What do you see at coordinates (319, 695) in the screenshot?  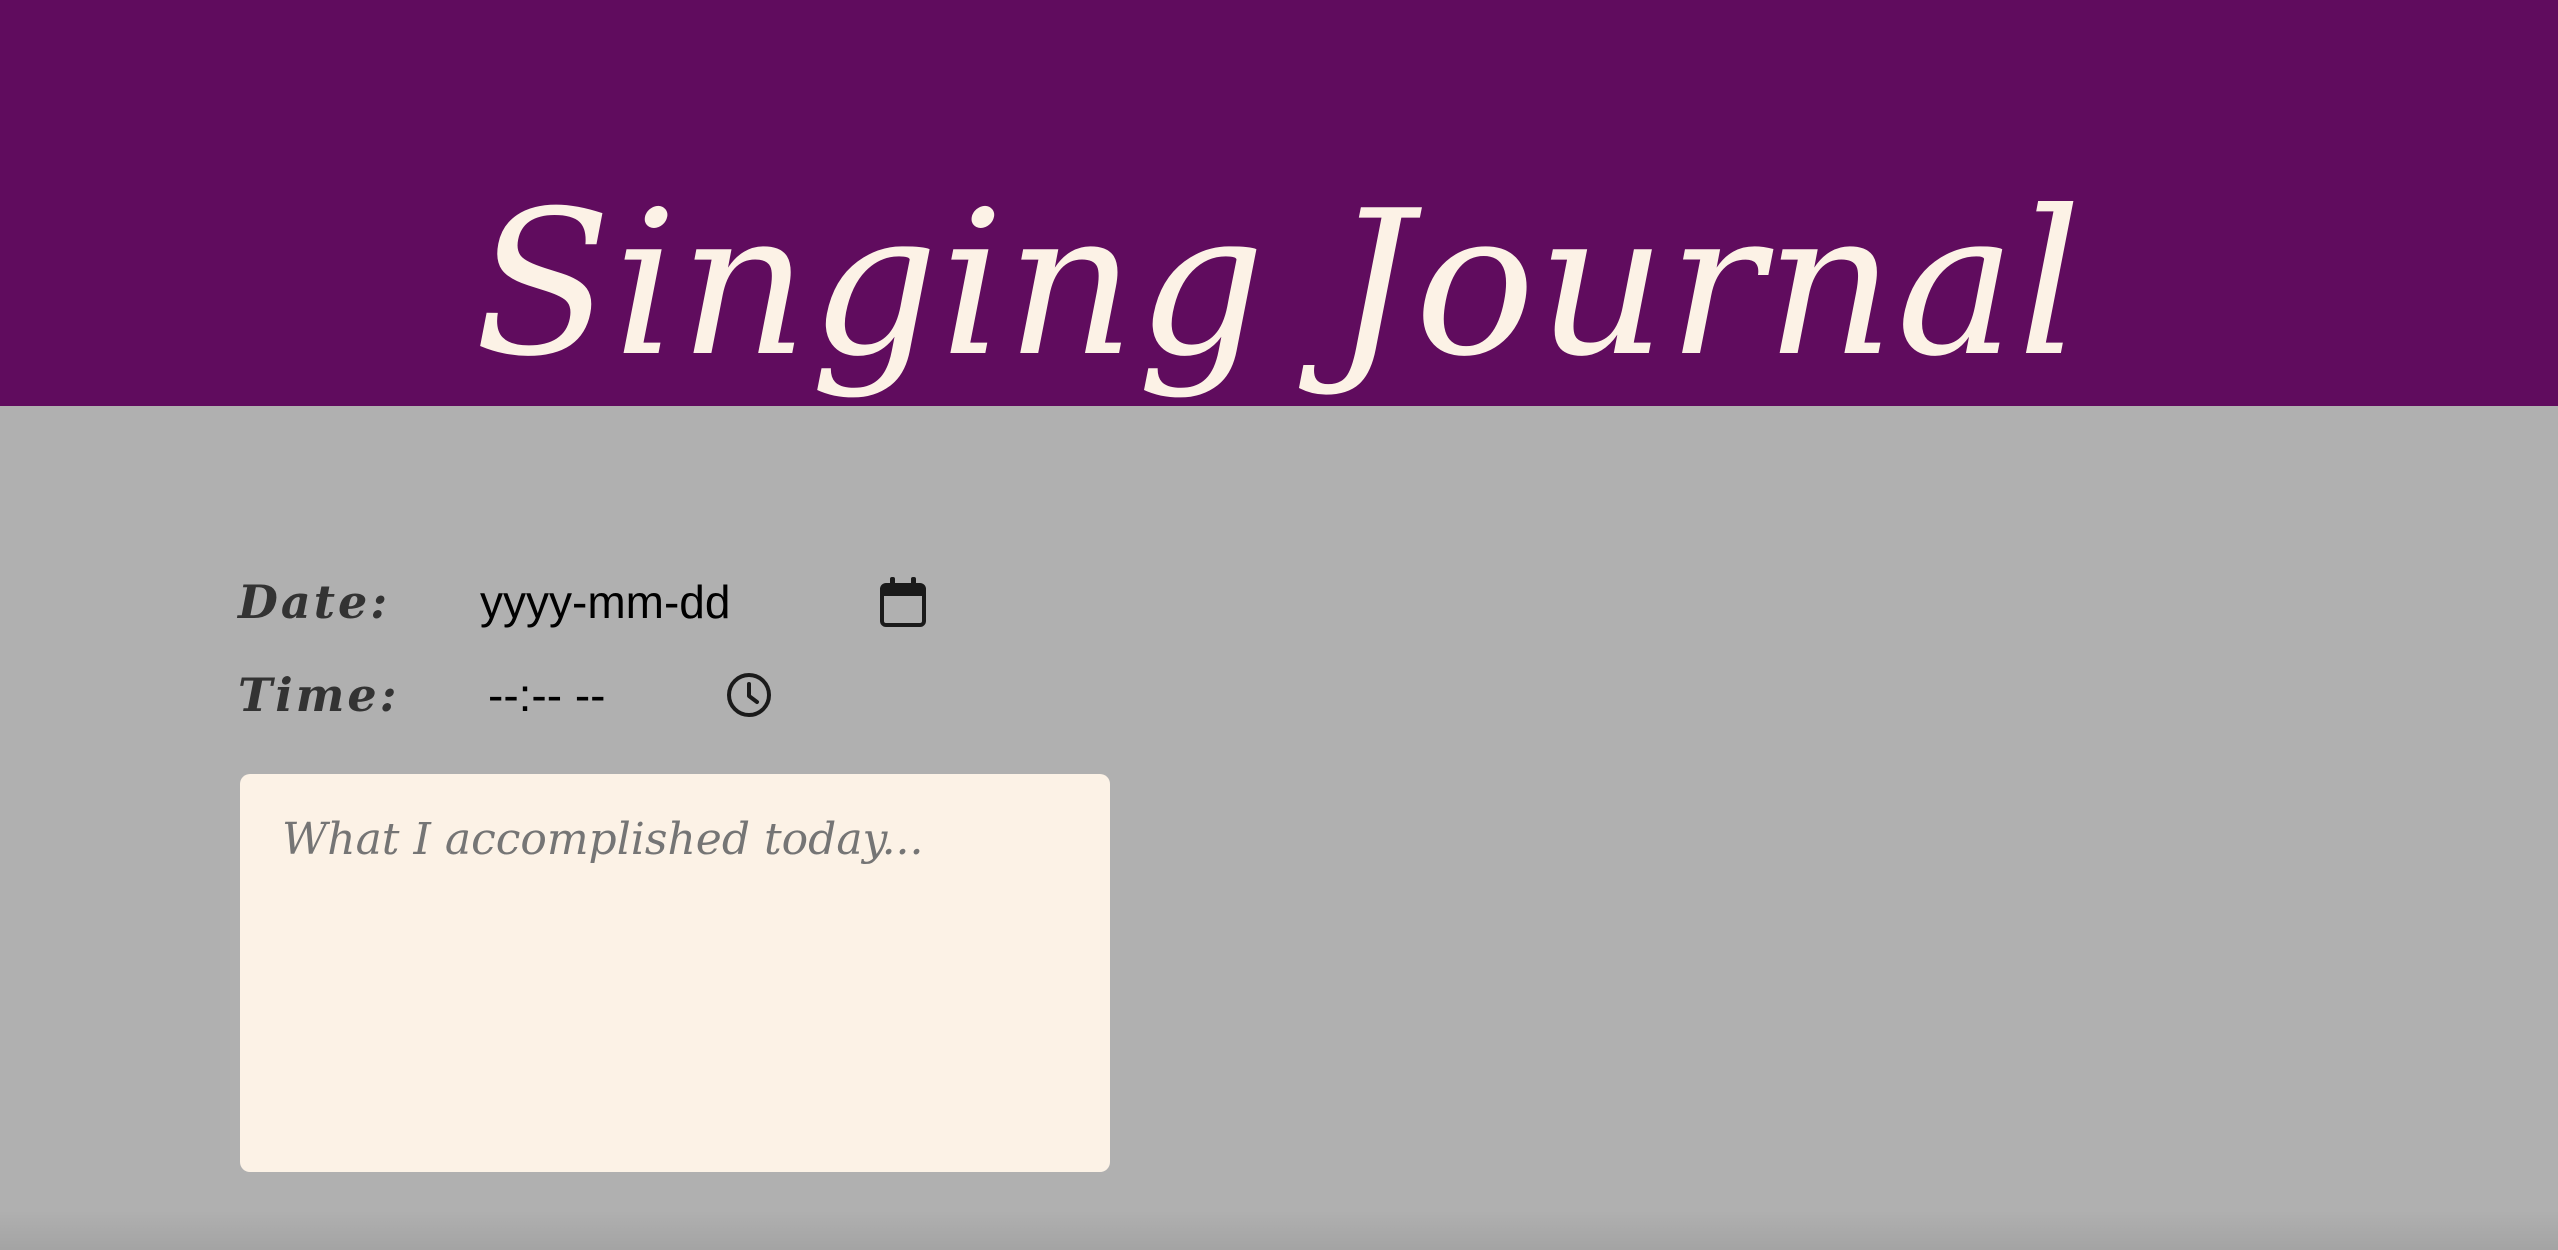 I see `time-label: Time:` at bounding box center [319, 695].